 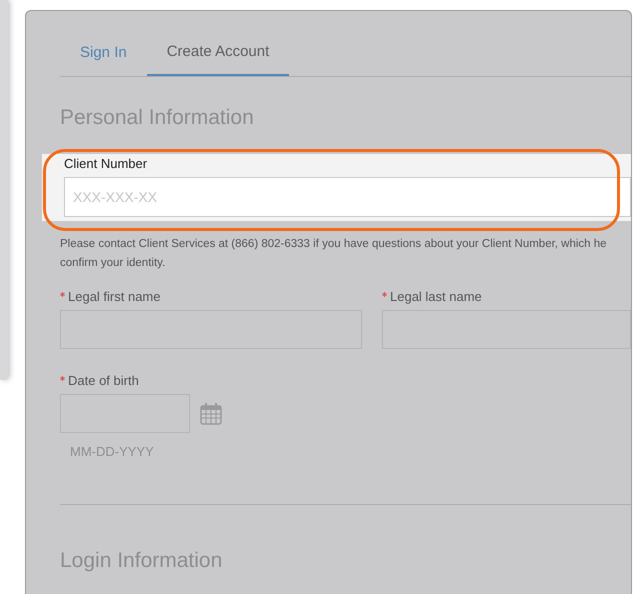 I want to click on text-field, so click(x=506, y=329).